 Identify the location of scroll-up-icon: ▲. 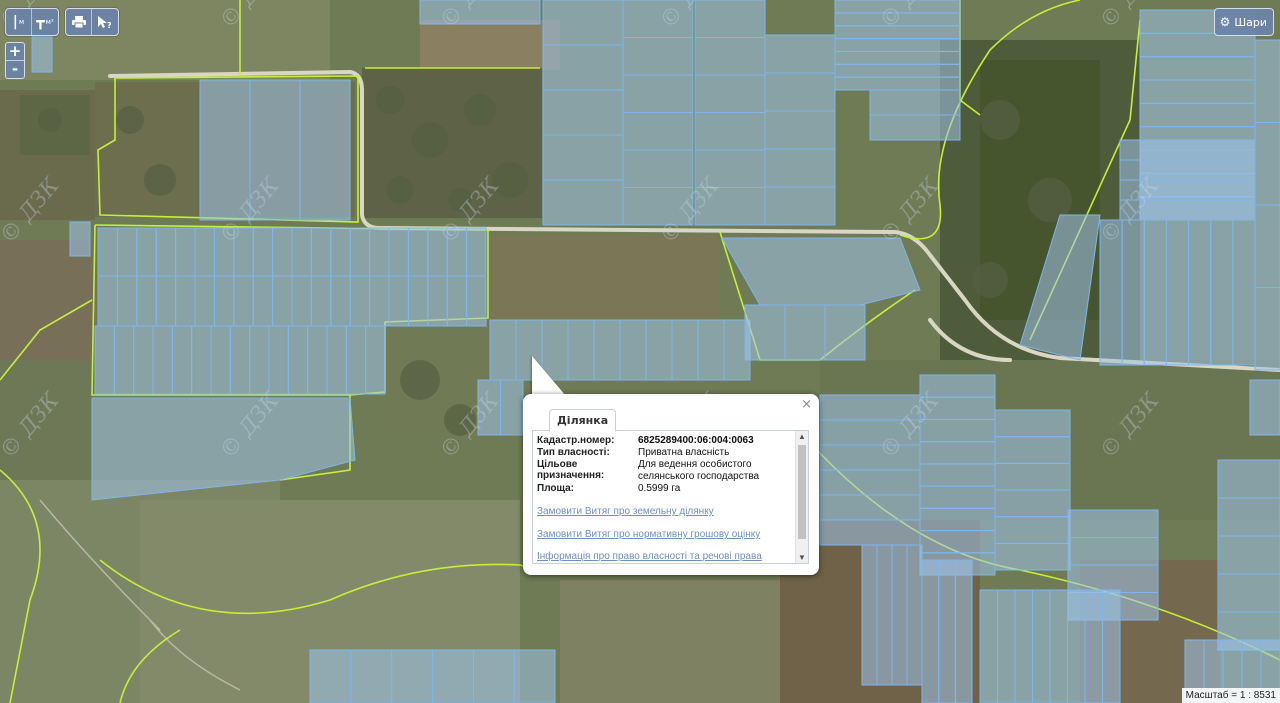
(802, 436).